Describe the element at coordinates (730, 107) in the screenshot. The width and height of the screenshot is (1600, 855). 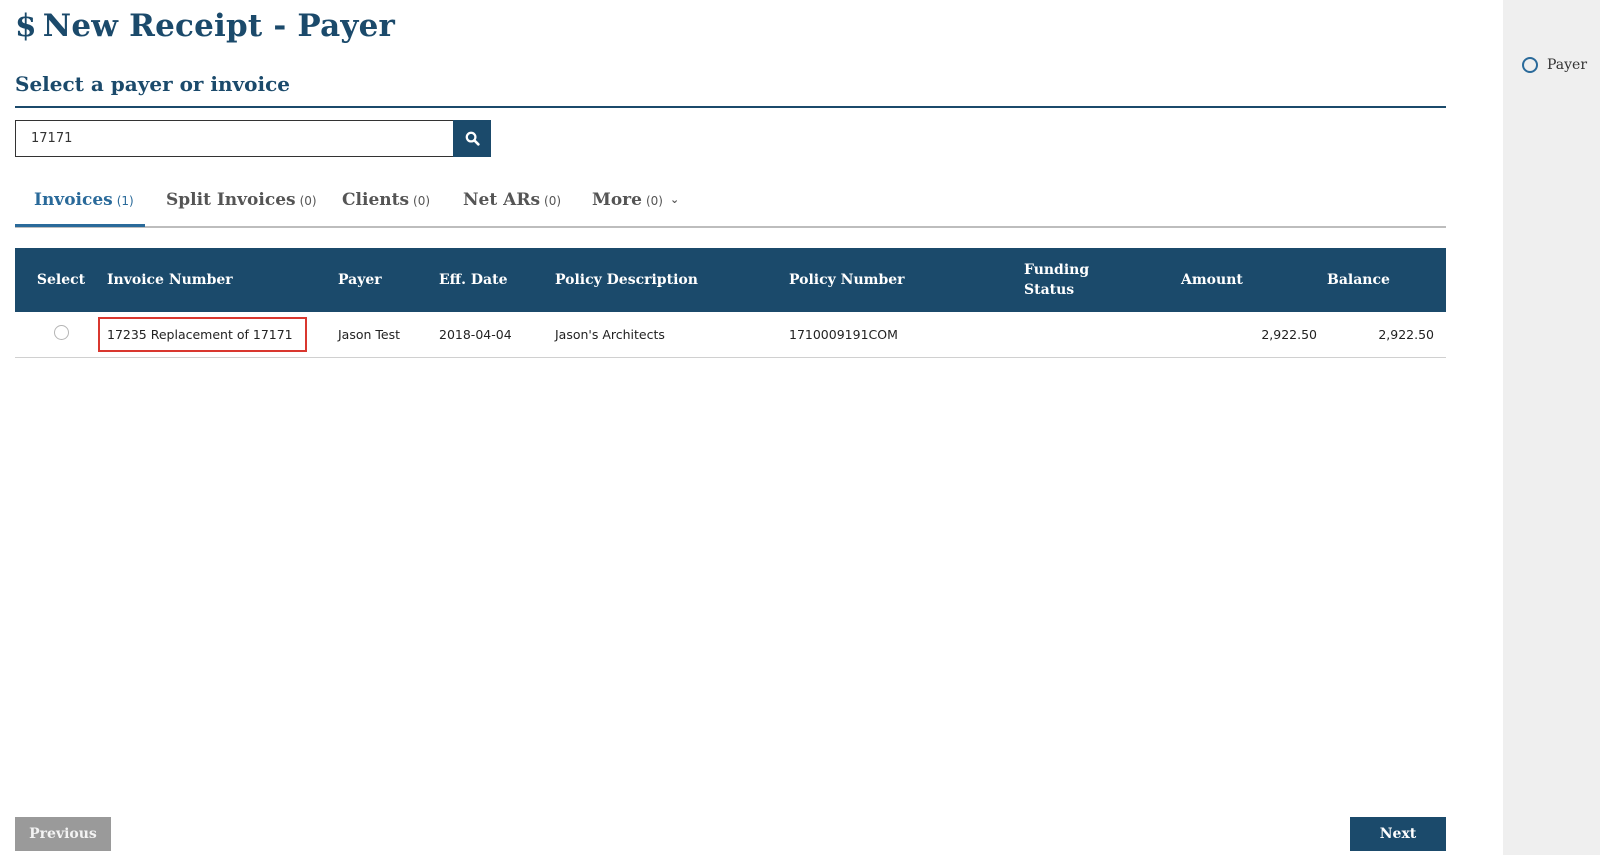
I see `section-divider` at that location.